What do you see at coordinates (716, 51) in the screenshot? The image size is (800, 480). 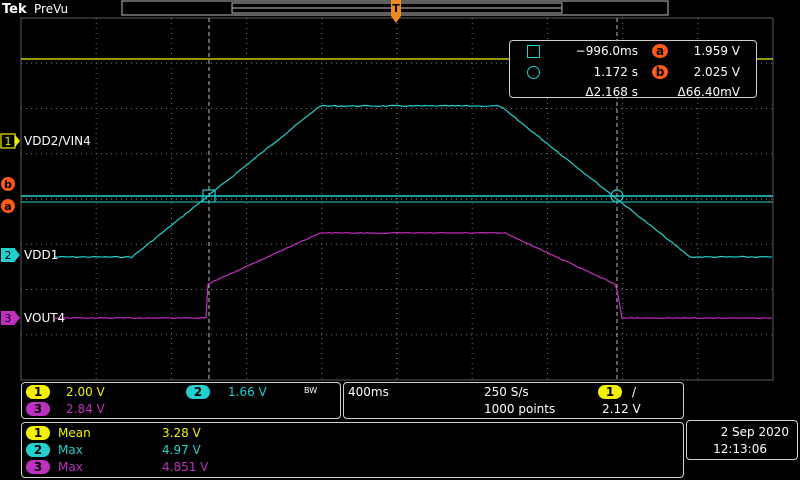 I see `cursor-a-value: 1.959 V` at bounding box center [716, 51].